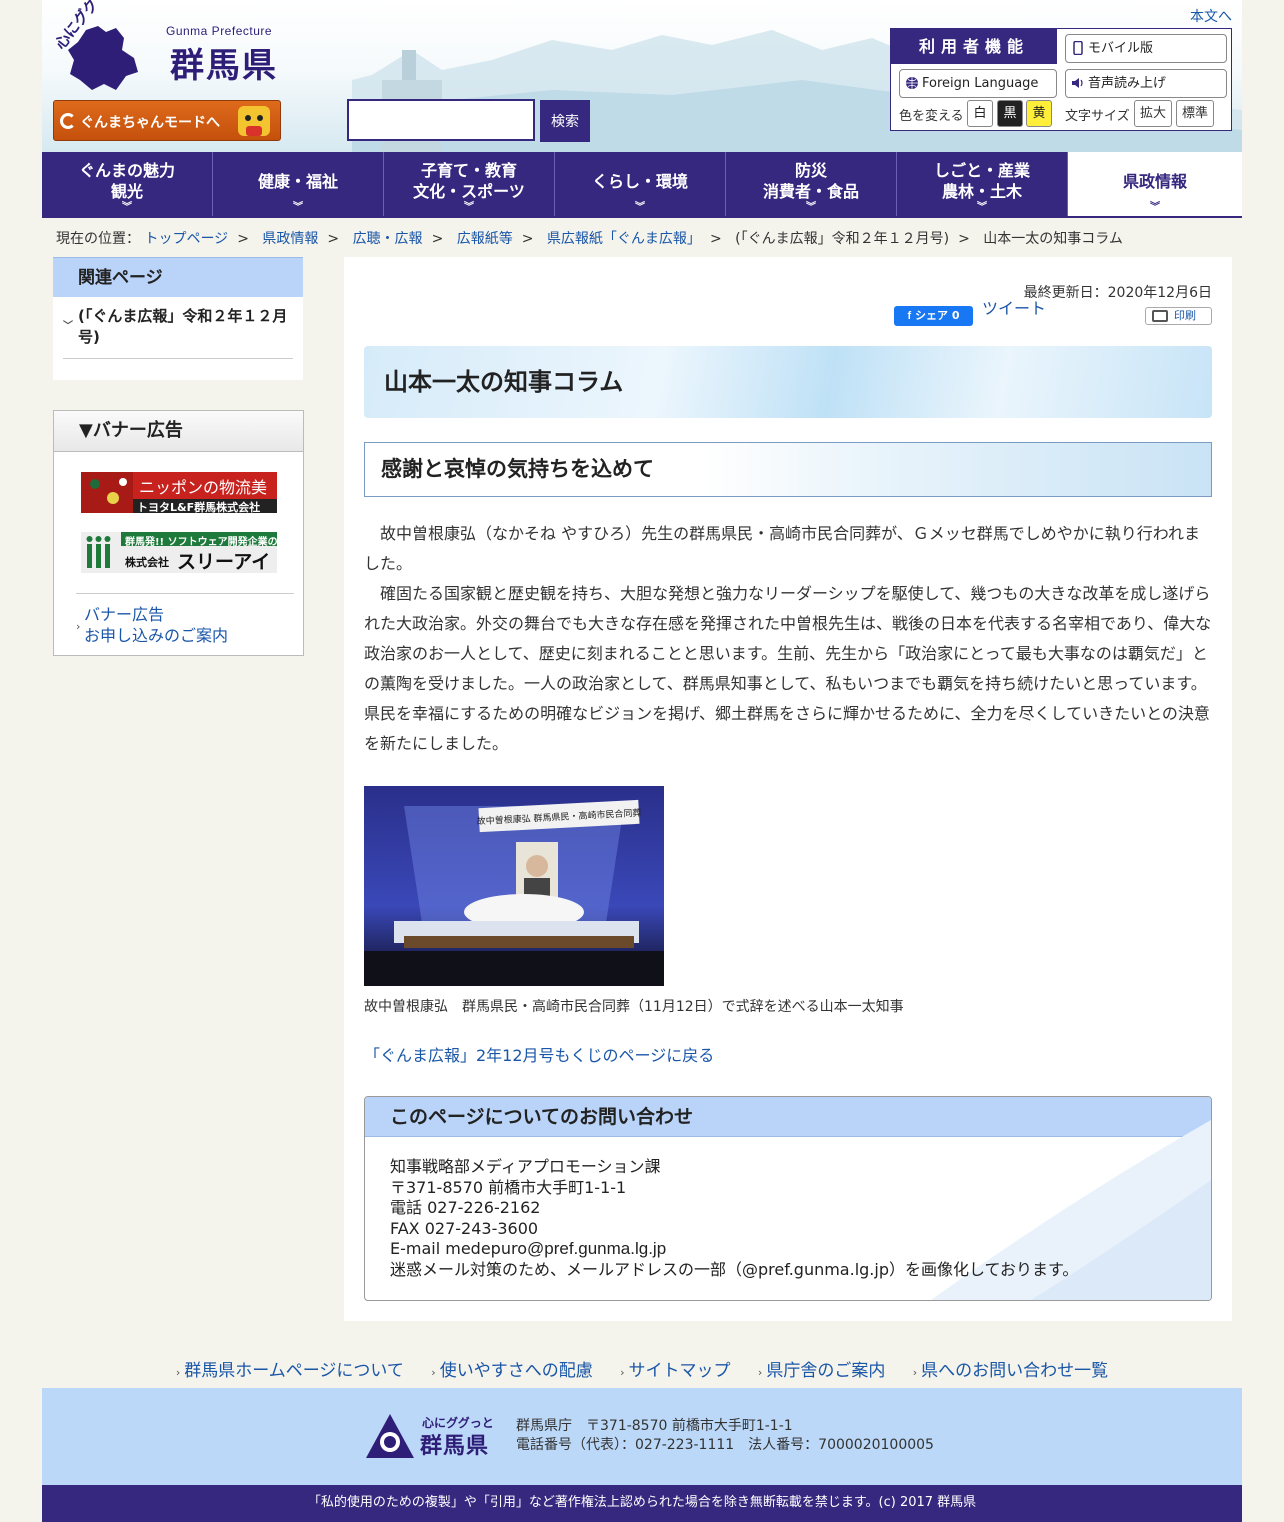 The image size is (1284, 1522). Describe the element at coordinates (1117, 293) in the screenshot. I see `last-updated: 最終更新日：2020年12月6日` at that location.